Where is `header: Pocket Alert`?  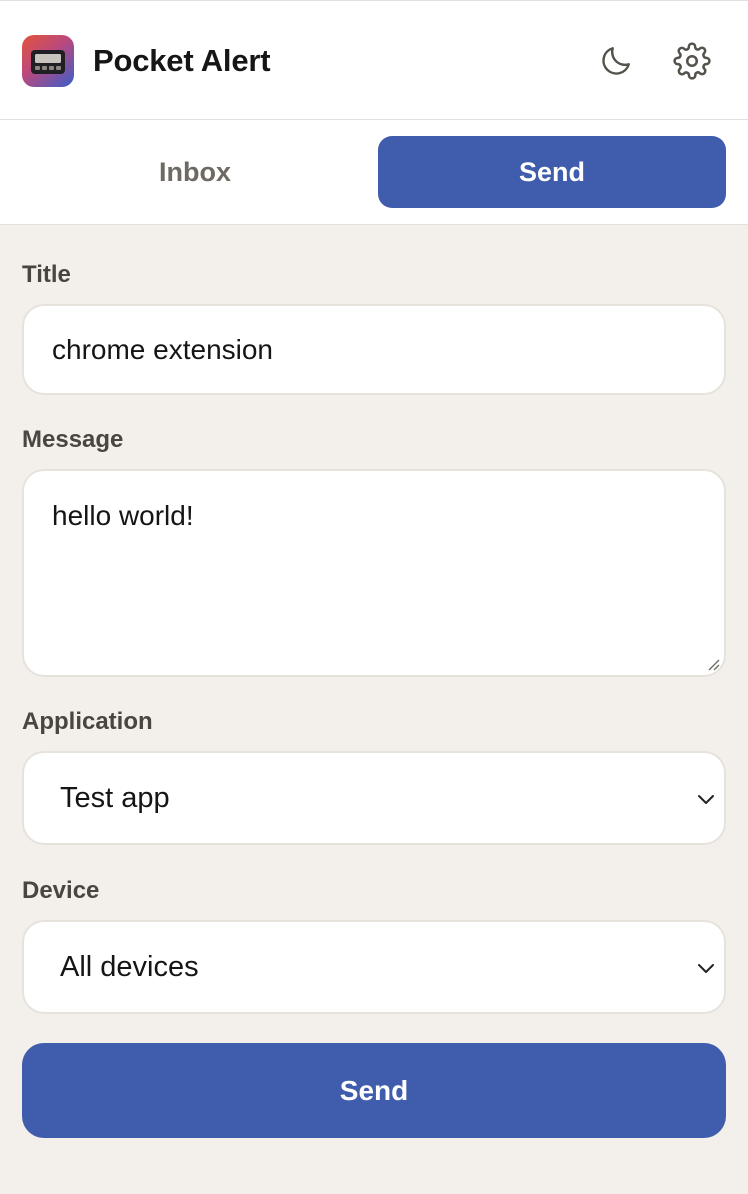 header: Pocket Alert is located at coordinates (374, 60).